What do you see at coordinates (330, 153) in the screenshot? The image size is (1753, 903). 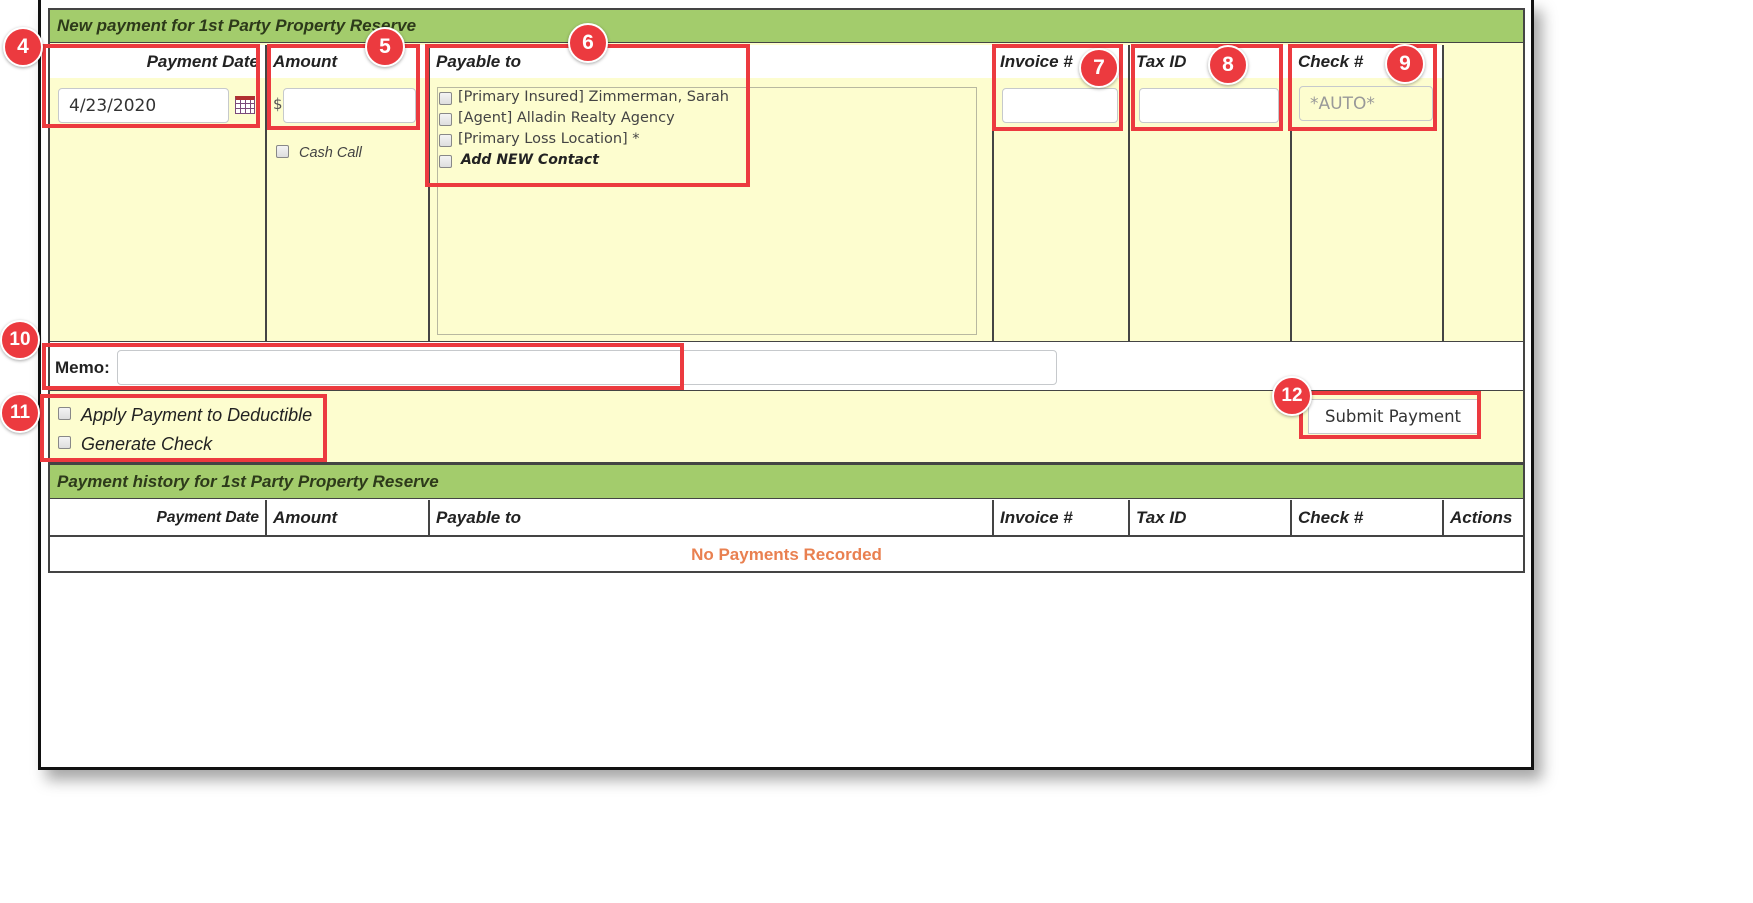 I see `cash-call-label: Cash Call` at bounding box center [330, 153].